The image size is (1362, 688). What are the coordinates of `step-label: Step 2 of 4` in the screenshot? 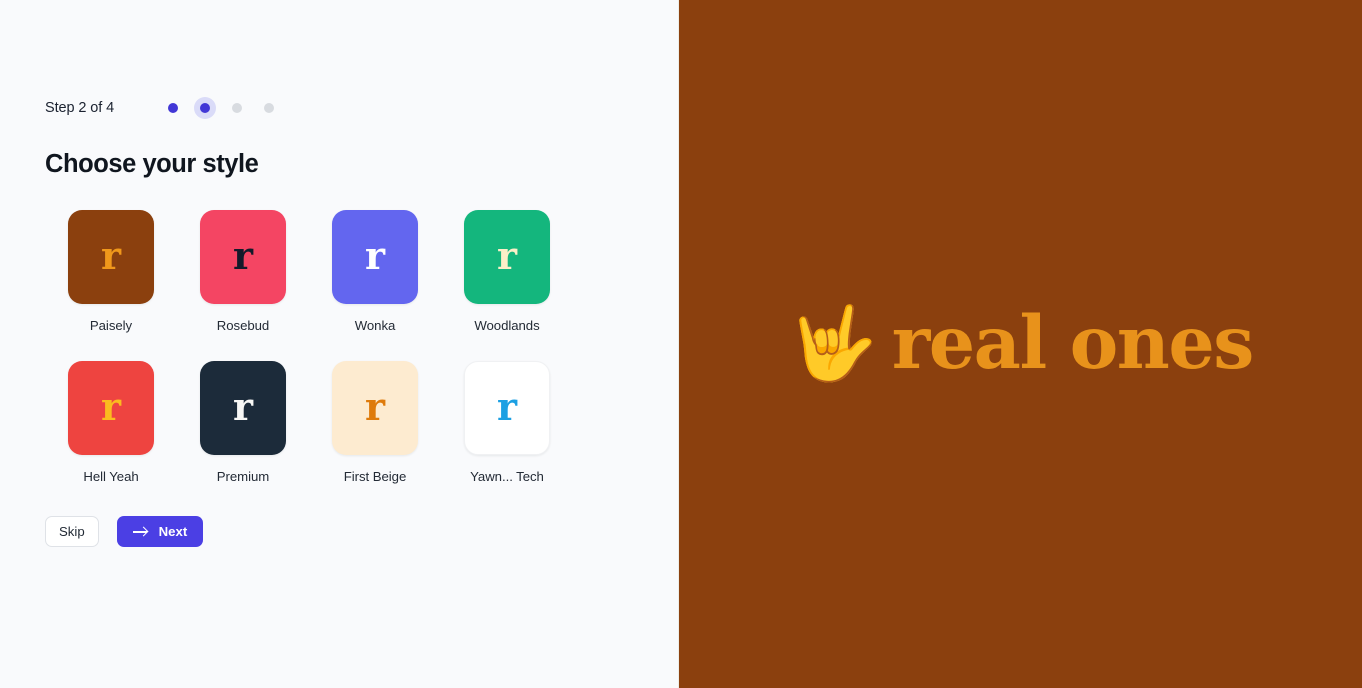 It's located at (80, 108).